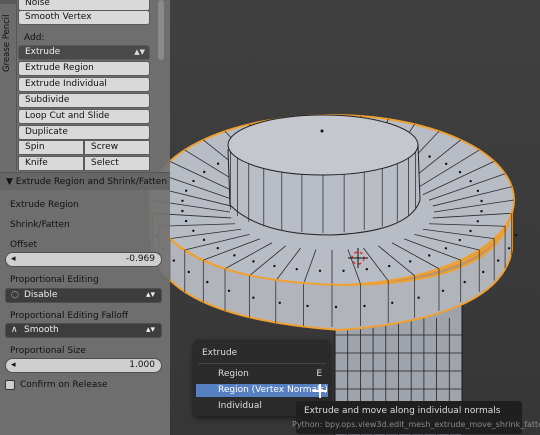 The image size is (540, 435). I want to click on tab-grease-pencil: Grease Pencil, so click(7, 37).